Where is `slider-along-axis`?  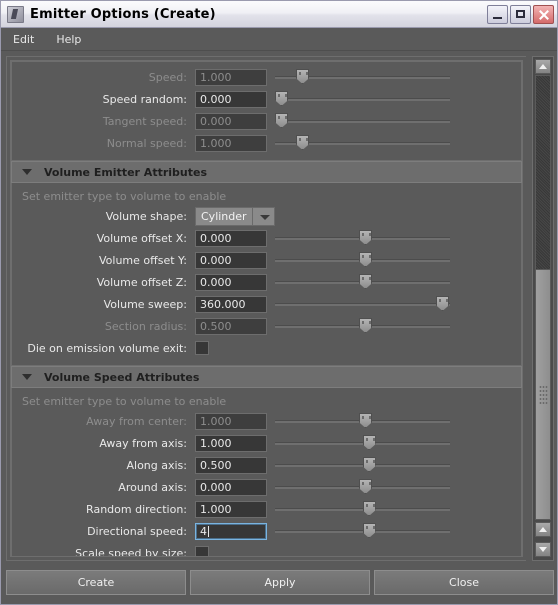
slider-along-axis is located at coordinates (362, 465).